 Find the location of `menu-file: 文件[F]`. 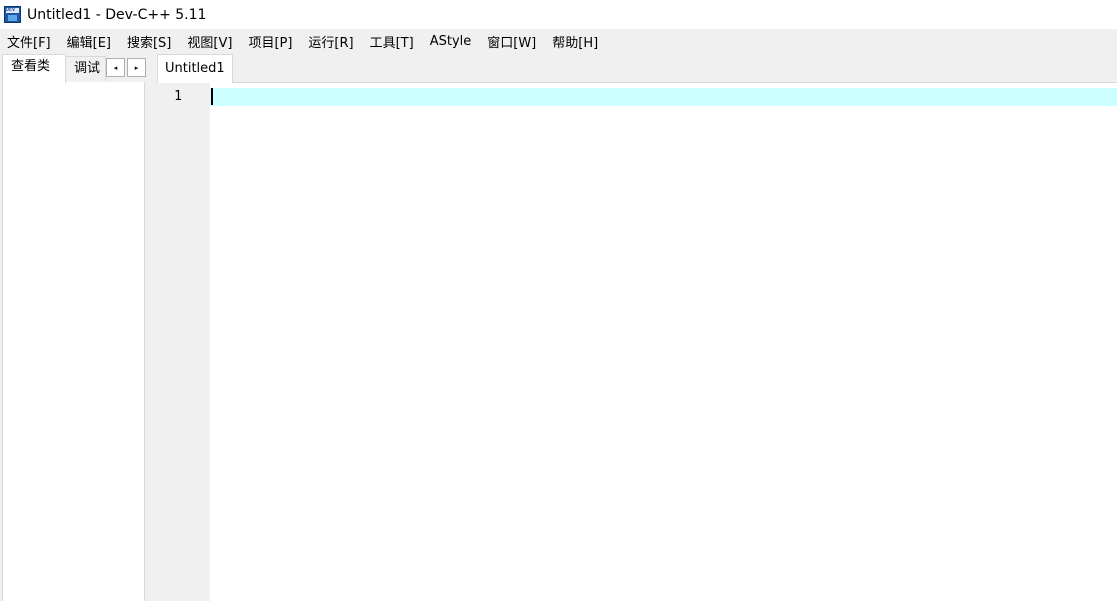

menu-file: 文件[F] is located at coordinates (29, 41).